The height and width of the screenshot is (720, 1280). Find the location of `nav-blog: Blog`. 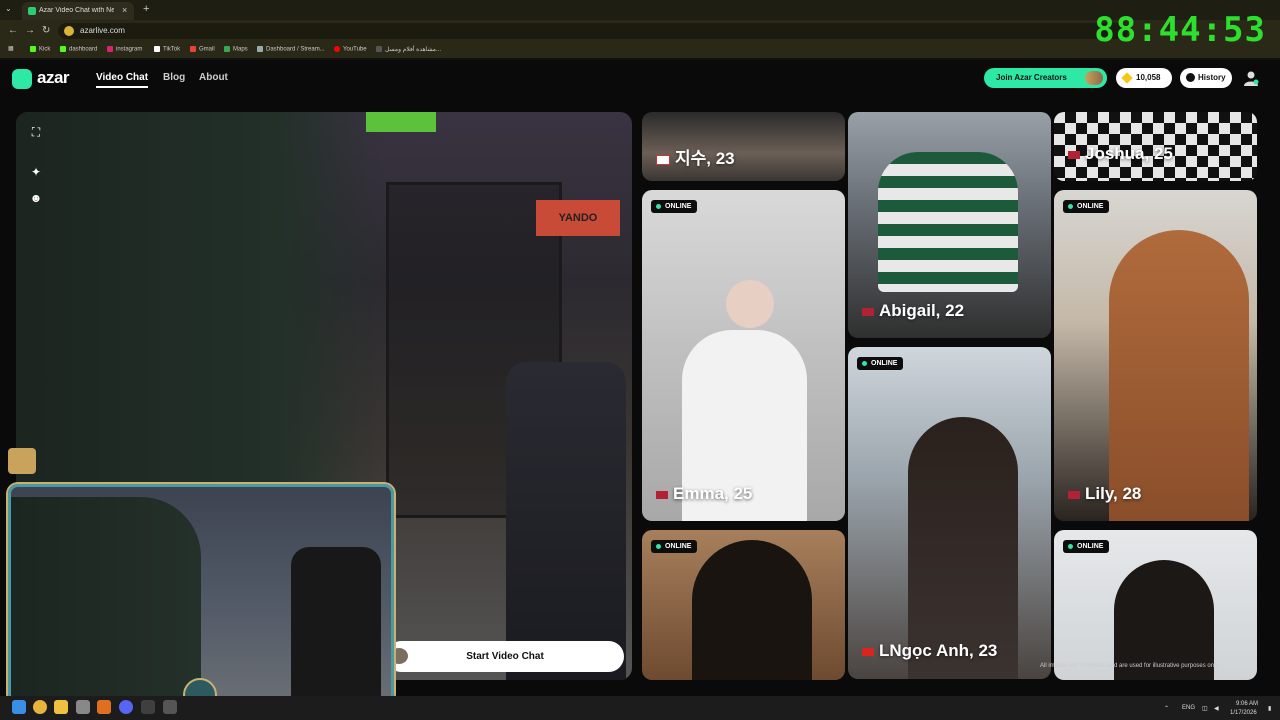

nav-blog: Blog is located at coordinates (174, 77).